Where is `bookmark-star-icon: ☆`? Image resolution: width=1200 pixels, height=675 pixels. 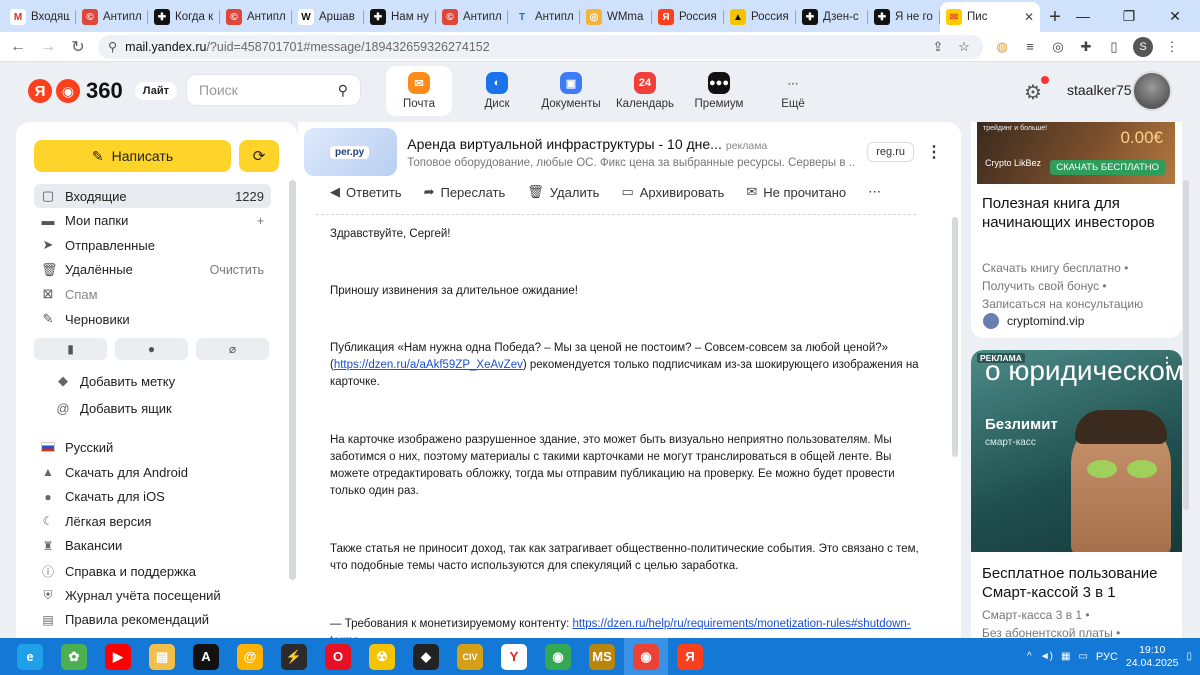 bookmark-star-icon: ☆ is located at coordinates (964, 47).